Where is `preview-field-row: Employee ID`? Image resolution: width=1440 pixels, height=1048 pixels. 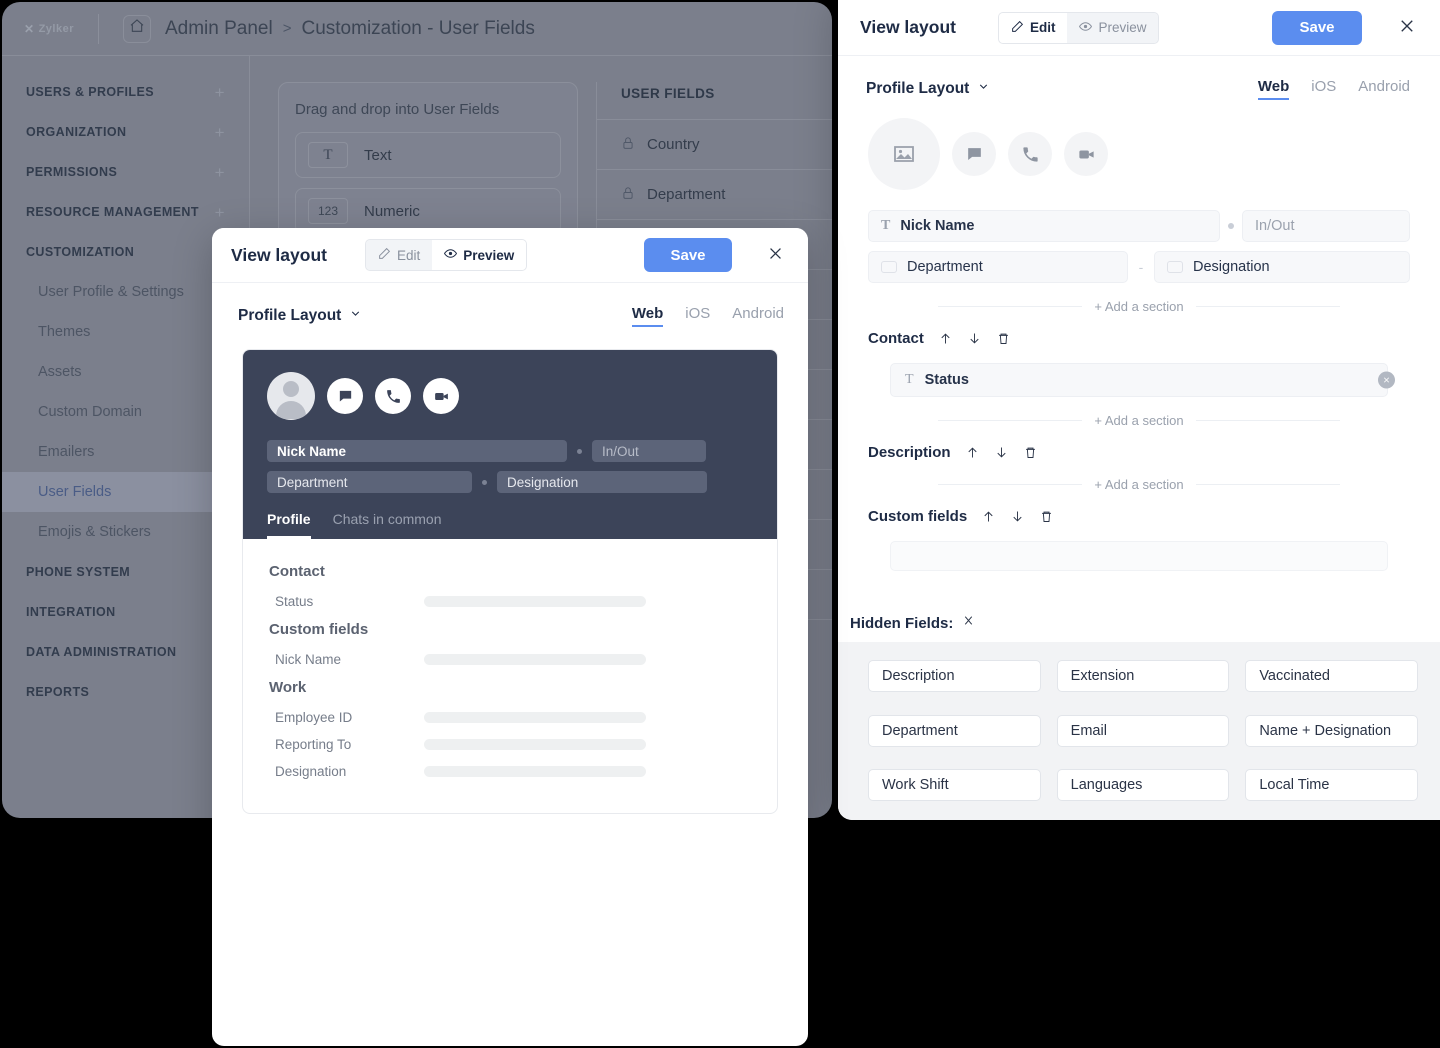
preview-field-row: Employee ID is located at coordinates (510, 717).